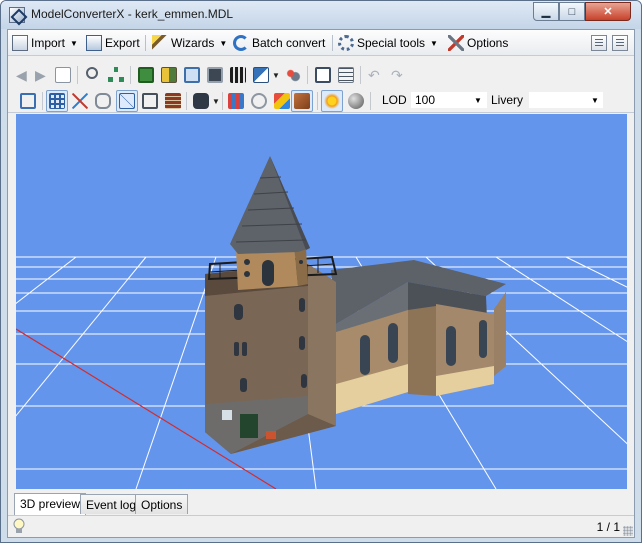 Image resolution: width=642 pixels, height=543 pixels. Describe the element at coordinates (146, 75) in the screenshot. I see `image-icon` at that location.